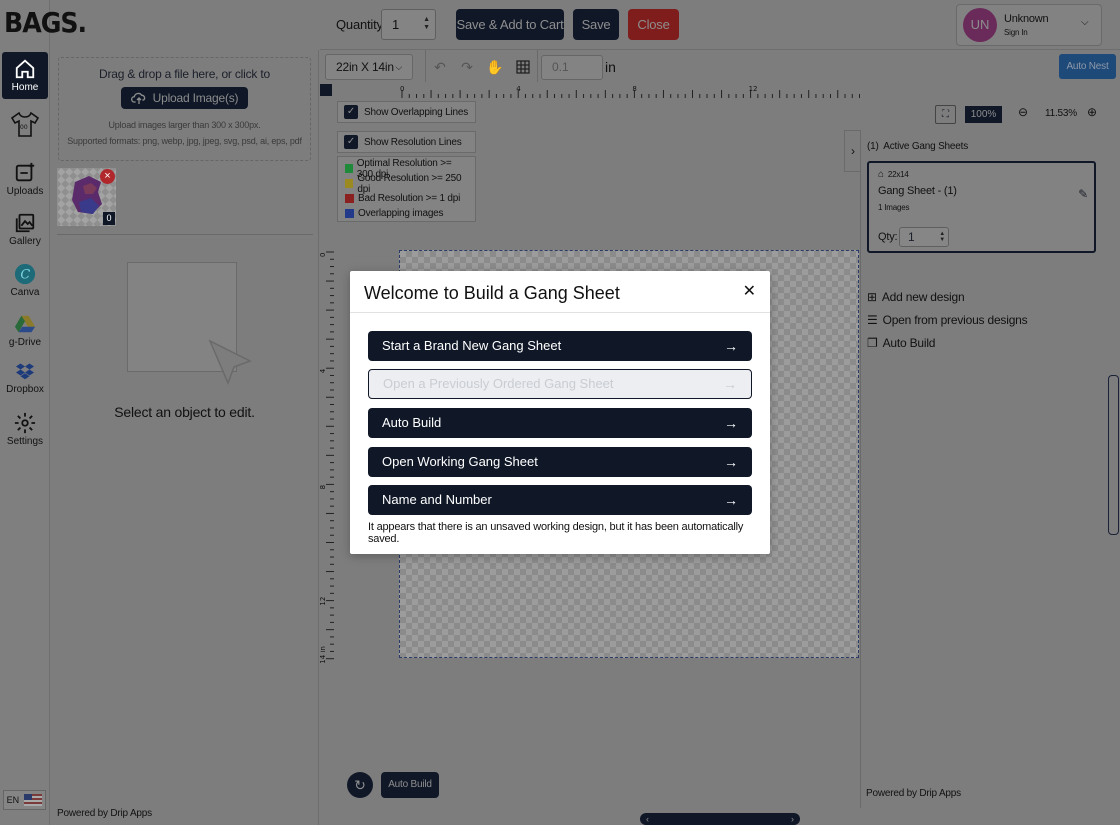 The width and height of the screenshot is (1120, 825). What do you see at coordinates (647, 819) in the screenshot?
I see `scroll-left-icon: ‹` at bounding box center [647, 819].